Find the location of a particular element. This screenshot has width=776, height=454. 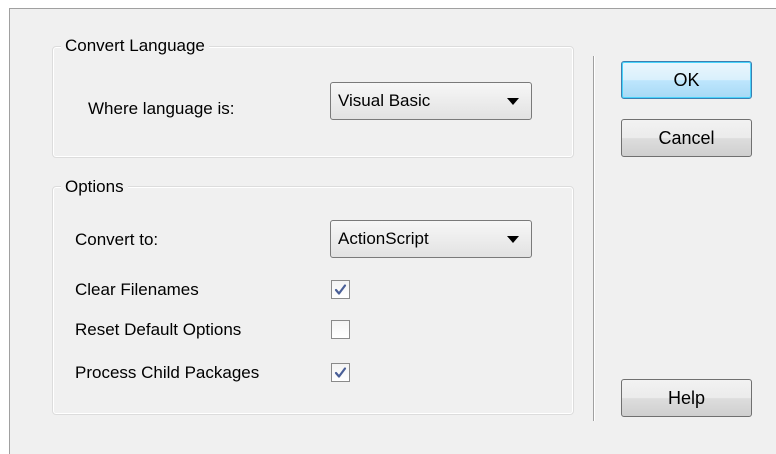

help-button: Help is located at coordinates (686, 398).